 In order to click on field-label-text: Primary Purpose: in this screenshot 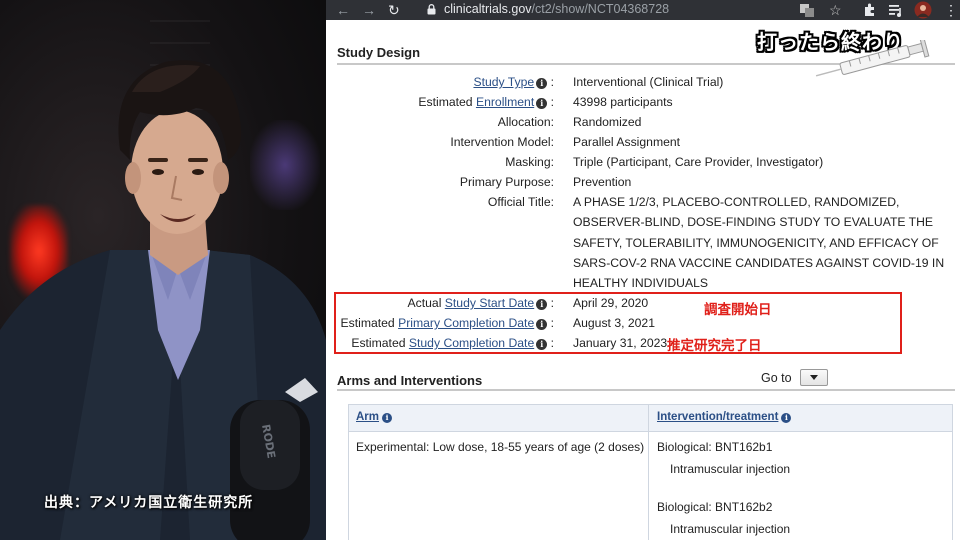, I will do `click(506, 182)`.